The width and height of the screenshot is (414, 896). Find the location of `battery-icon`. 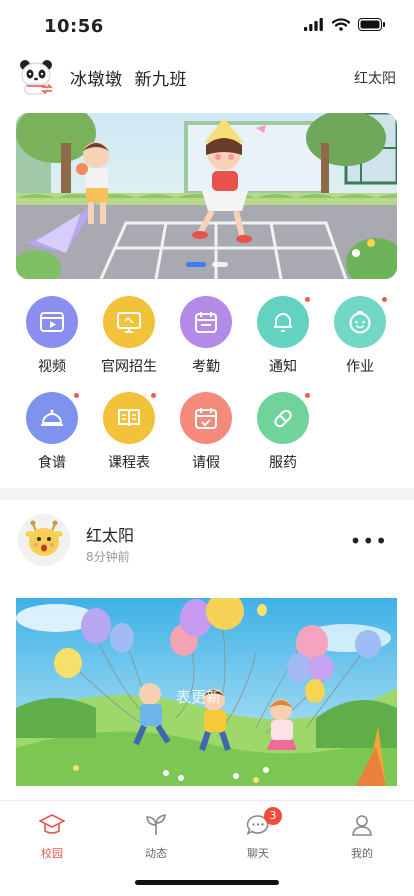

battery-icon is located at coordinates (371, 24).